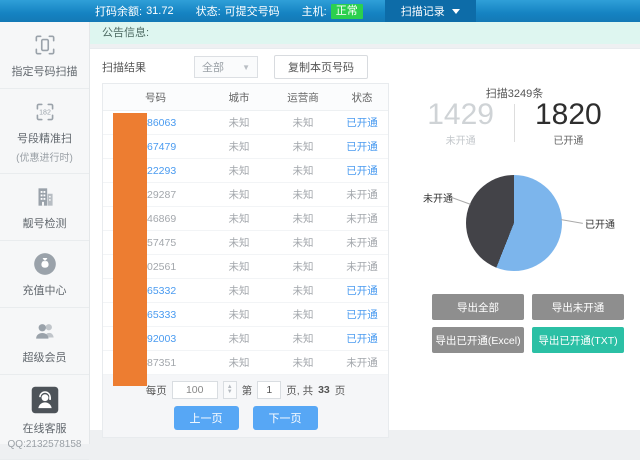 The height and width of the screenshot is (460, 640). Describe the element at coordinates (44, 331) in the screenshot. I see `members-icon` at that location.